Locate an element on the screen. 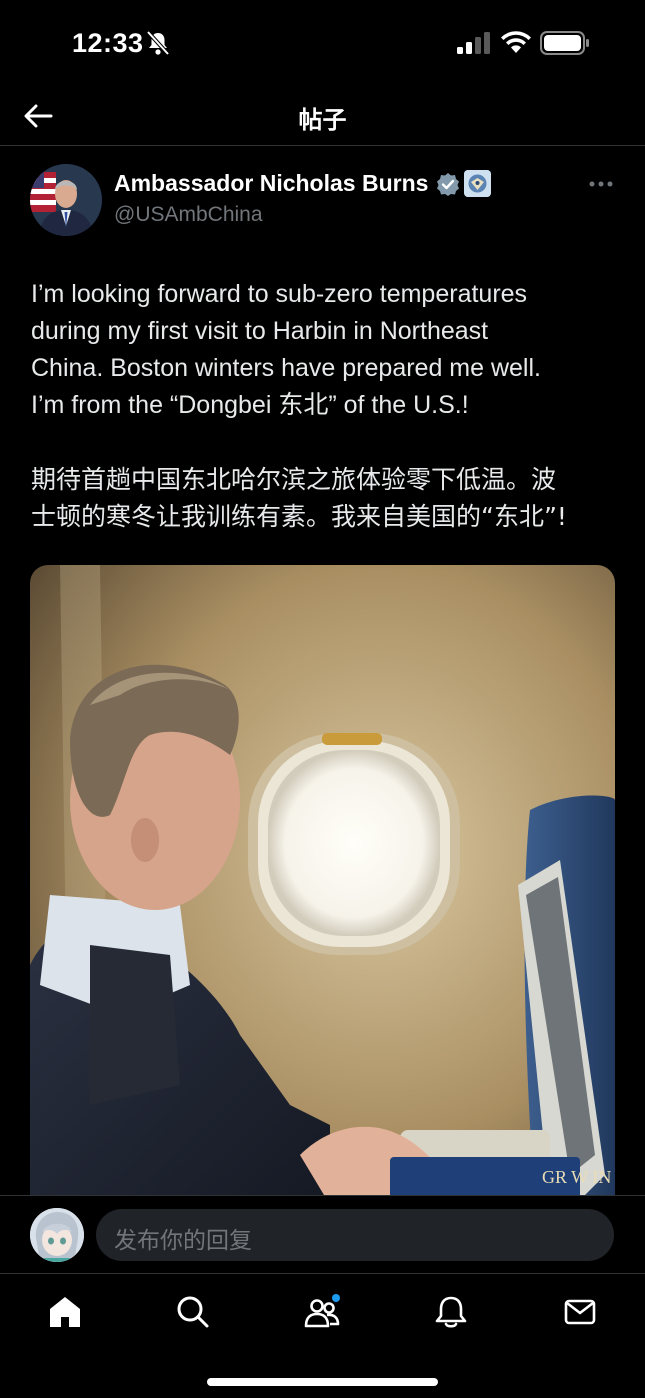 Image resolution: width=645 pixels, height=1398 pixels. book-cover-text: GR W IN is located at coordinates (576, 1177).